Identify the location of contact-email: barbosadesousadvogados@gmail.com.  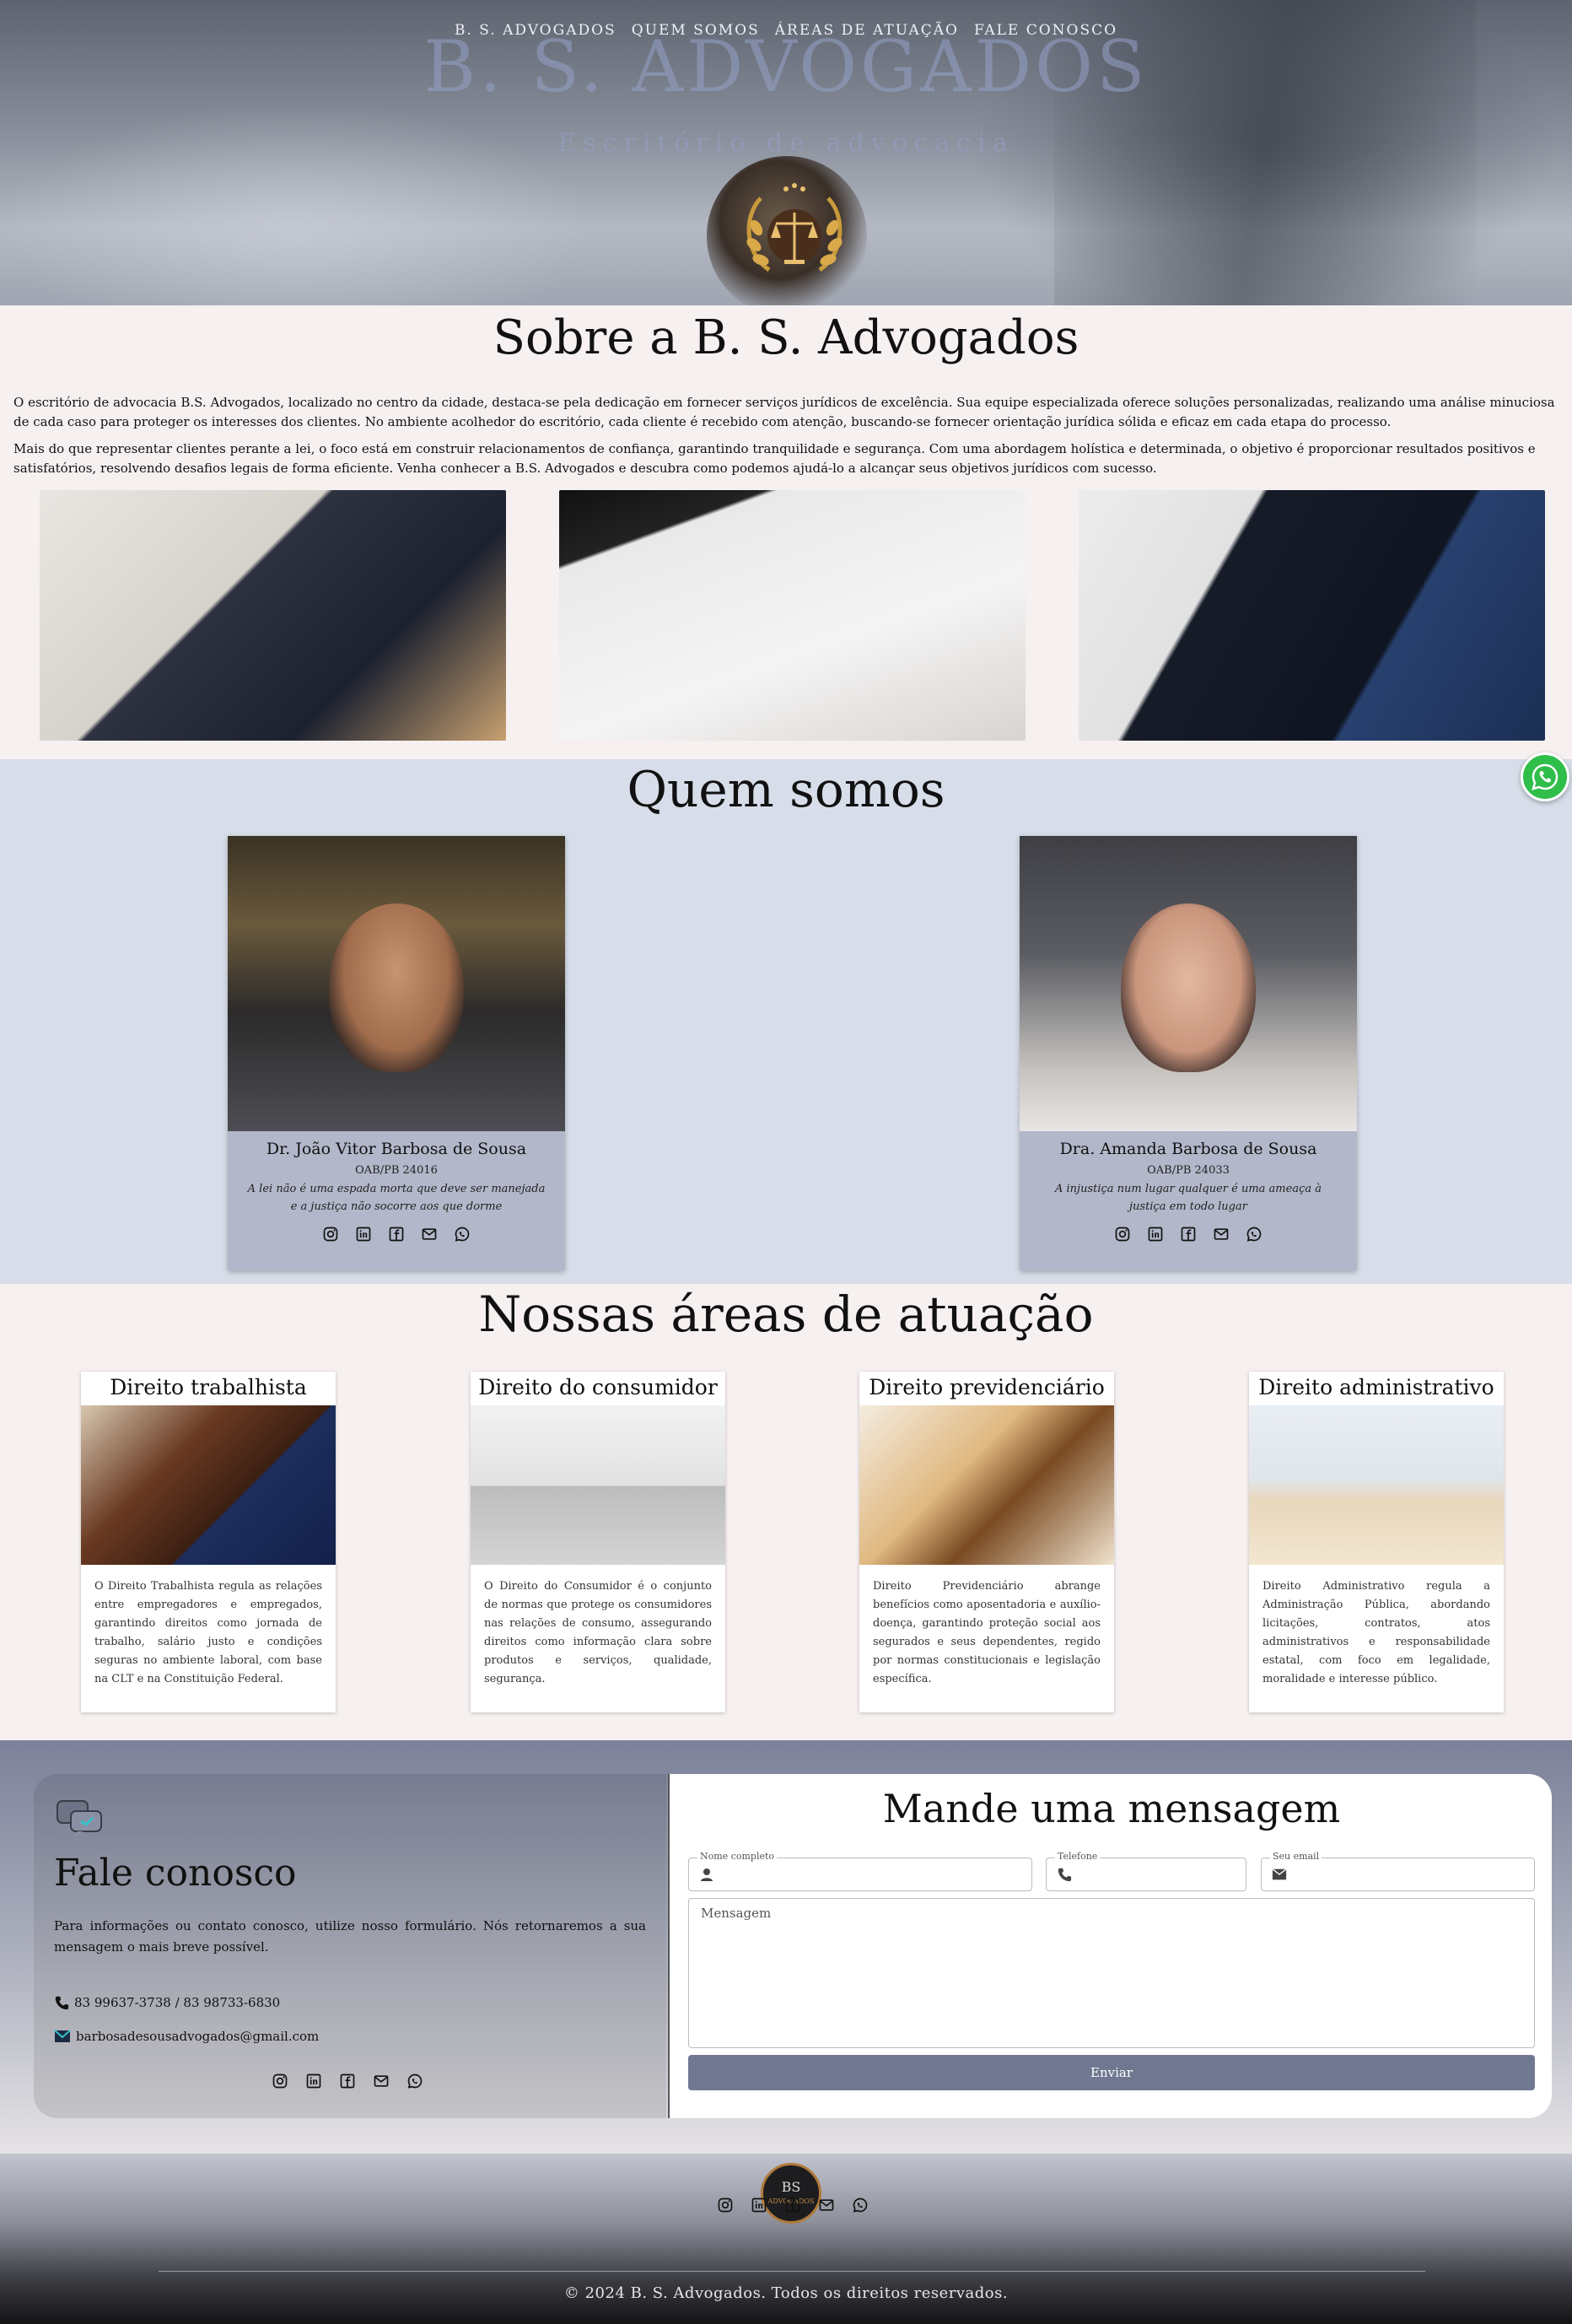
(187, 2036).